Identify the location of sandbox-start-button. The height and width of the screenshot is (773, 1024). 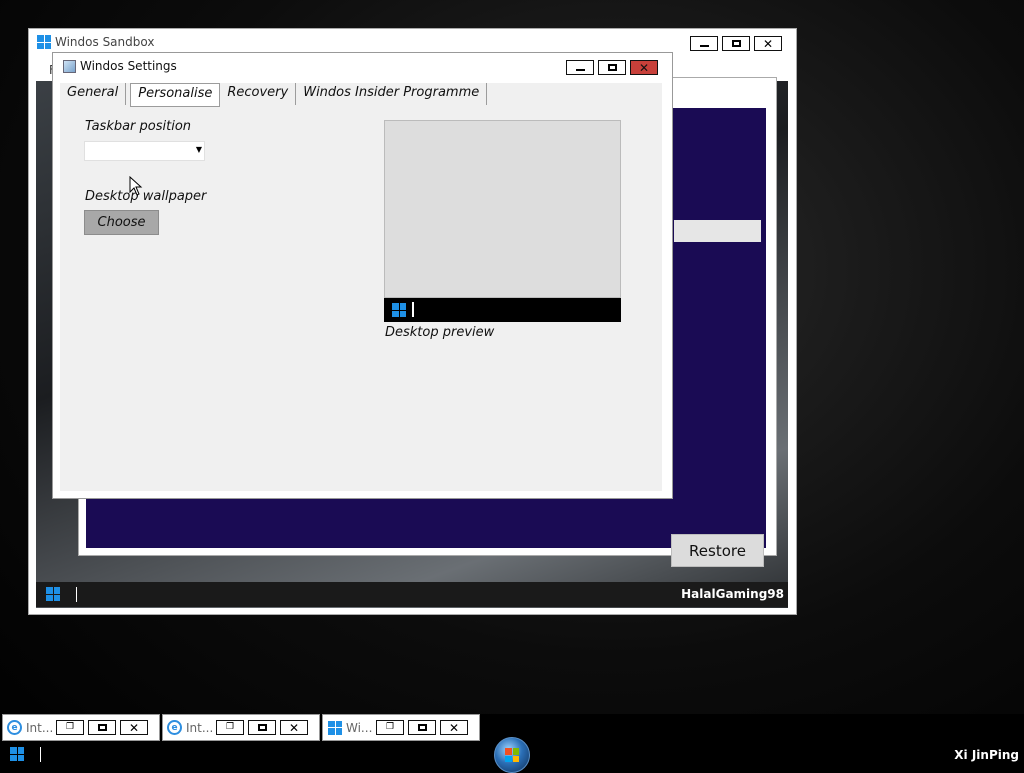
(53, 594).